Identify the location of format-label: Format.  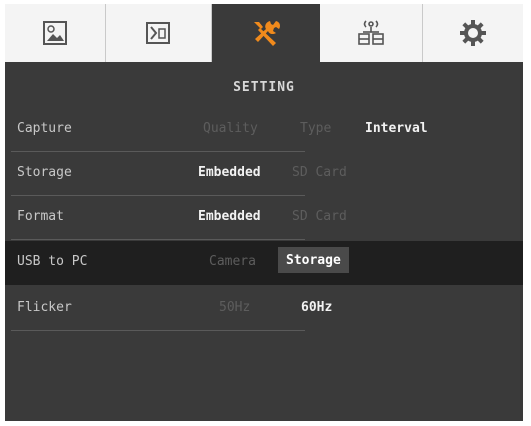
(40, 216).